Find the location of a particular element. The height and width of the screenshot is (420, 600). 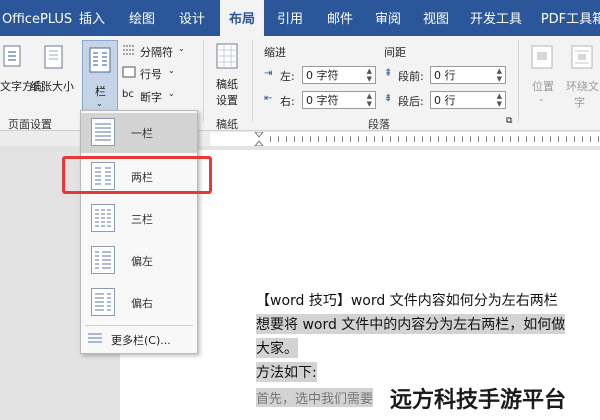

spacing-before-input: 0 行 ▲ ▼ is located at coordinates (468, 75).